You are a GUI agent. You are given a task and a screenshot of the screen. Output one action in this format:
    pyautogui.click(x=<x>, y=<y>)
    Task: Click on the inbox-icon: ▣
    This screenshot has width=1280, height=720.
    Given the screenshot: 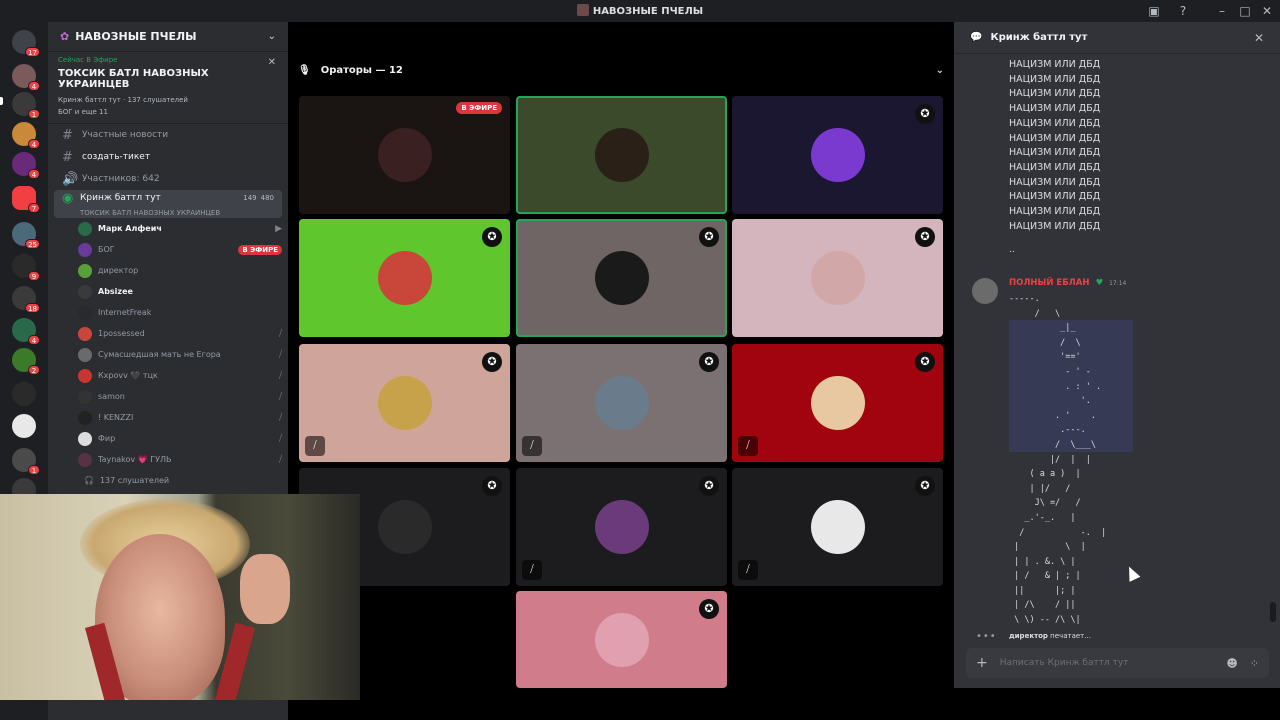 What is the action you would take?
    pyautogui.click(x=1154, y=11)
    